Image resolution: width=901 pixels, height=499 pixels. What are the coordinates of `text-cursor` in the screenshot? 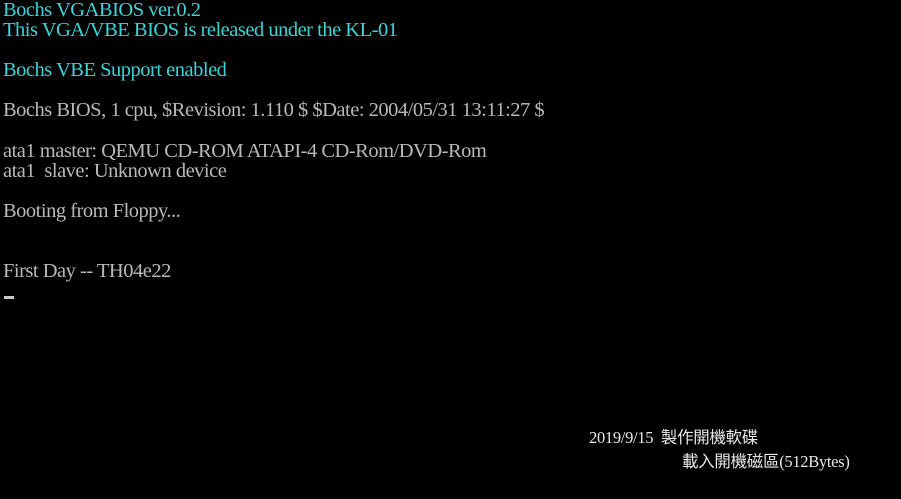 It's located at (9, 297).